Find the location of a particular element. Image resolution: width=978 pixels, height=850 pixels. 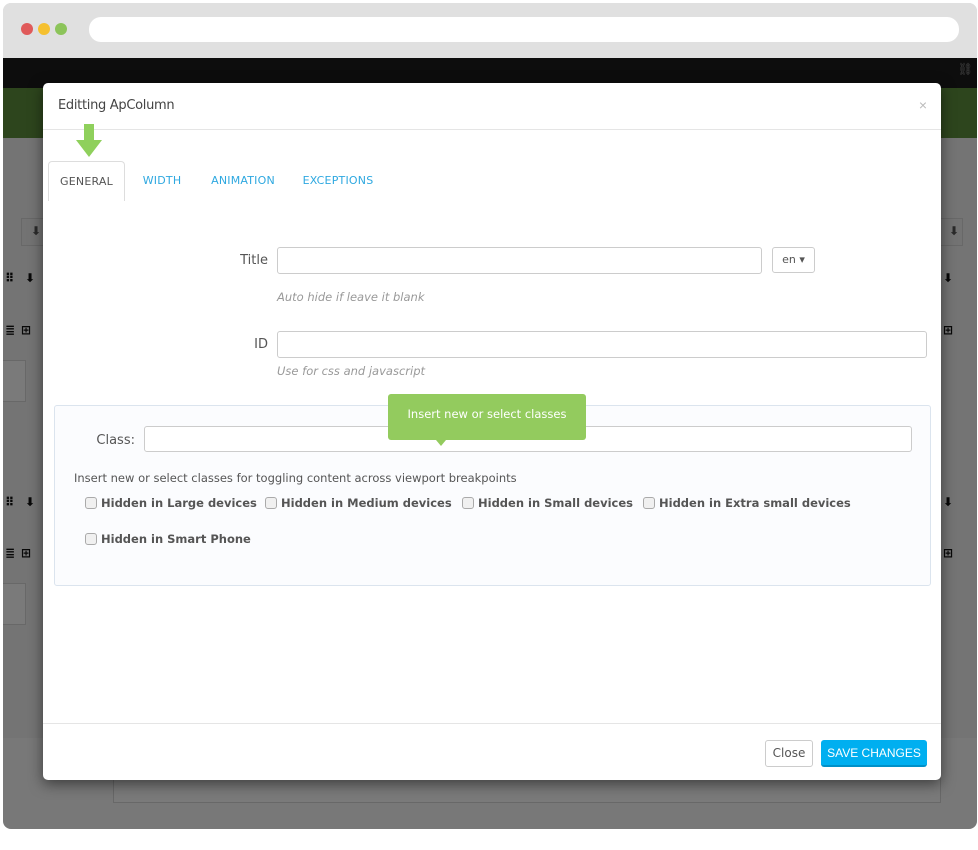

browser-toolbar is located at coordinates (490, 30).